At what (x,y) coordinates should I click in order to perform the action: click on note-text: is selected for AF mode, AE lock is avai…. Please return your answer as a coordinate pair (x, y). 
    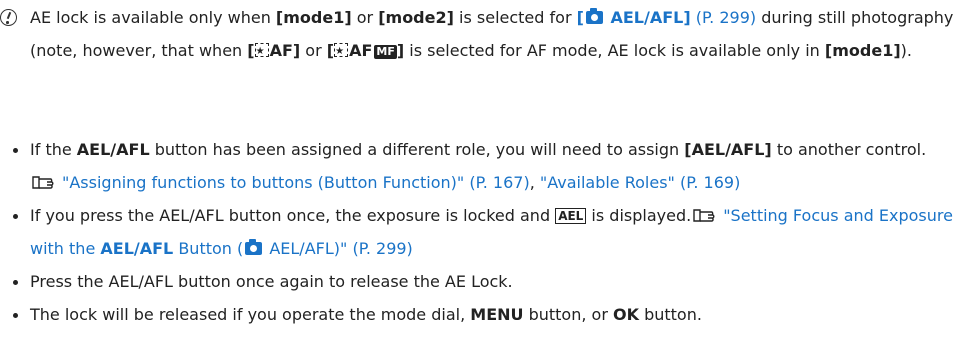
    Looking at the image, I should click on (614, 50).